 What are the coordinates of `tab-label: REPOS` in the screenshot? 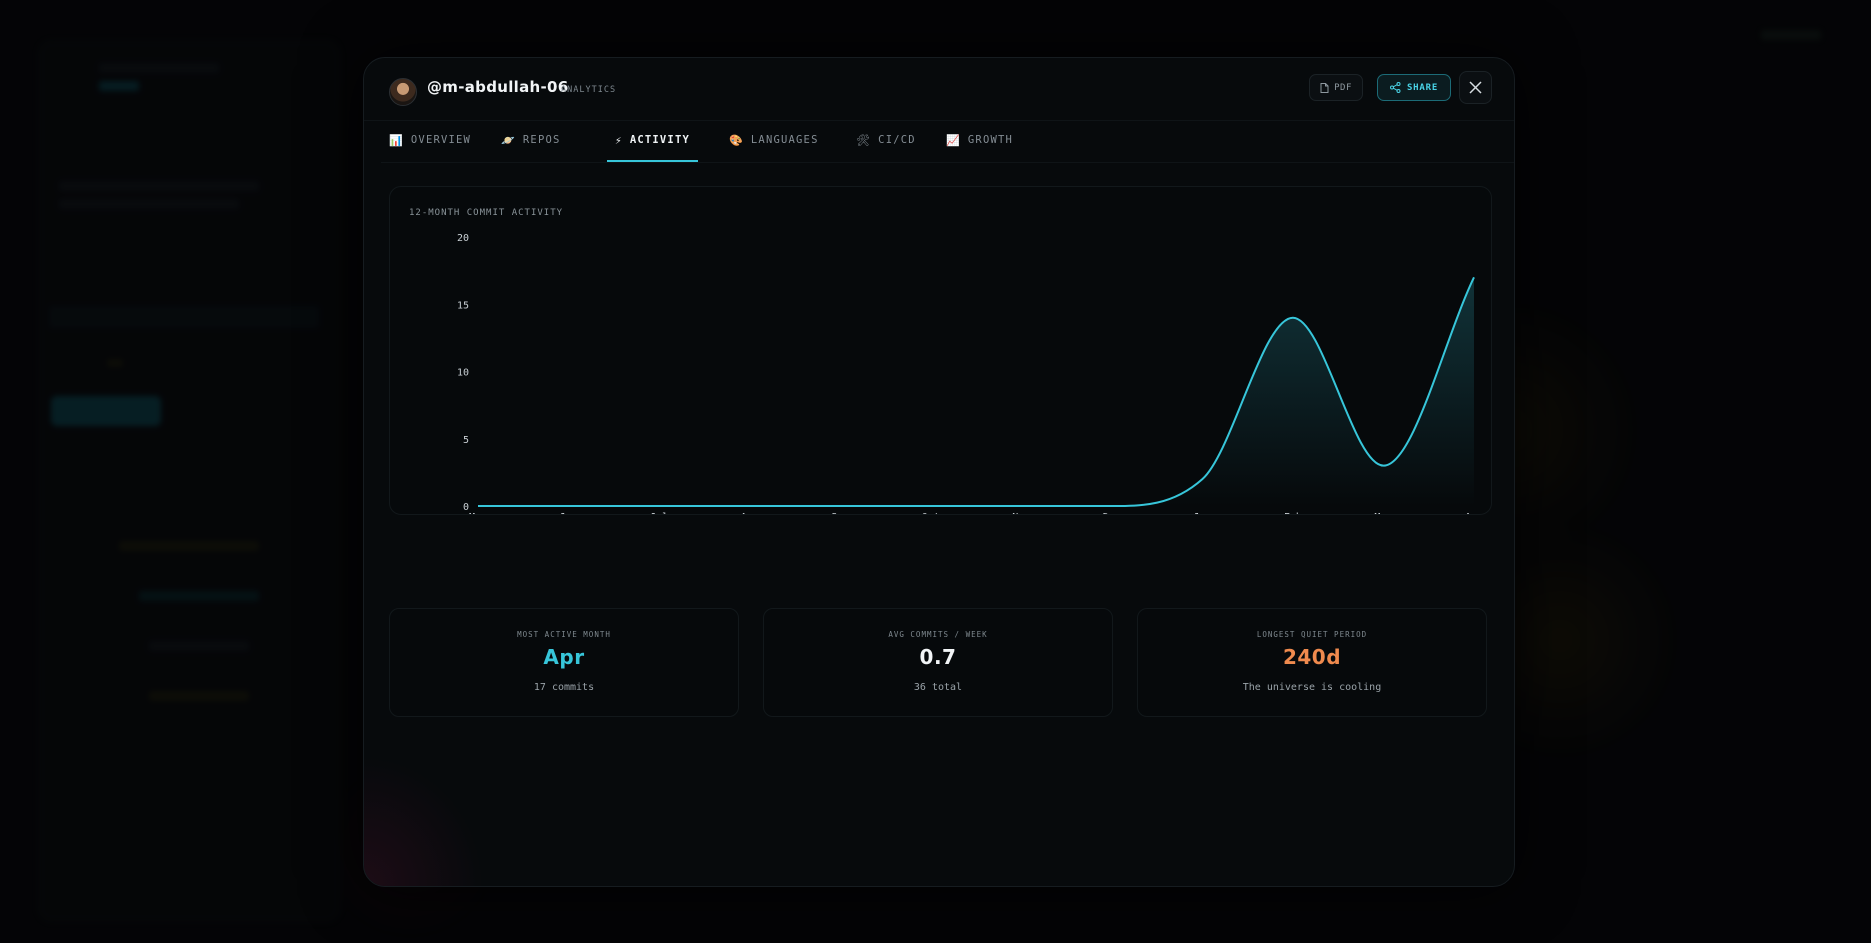 It's located at (541, 140).